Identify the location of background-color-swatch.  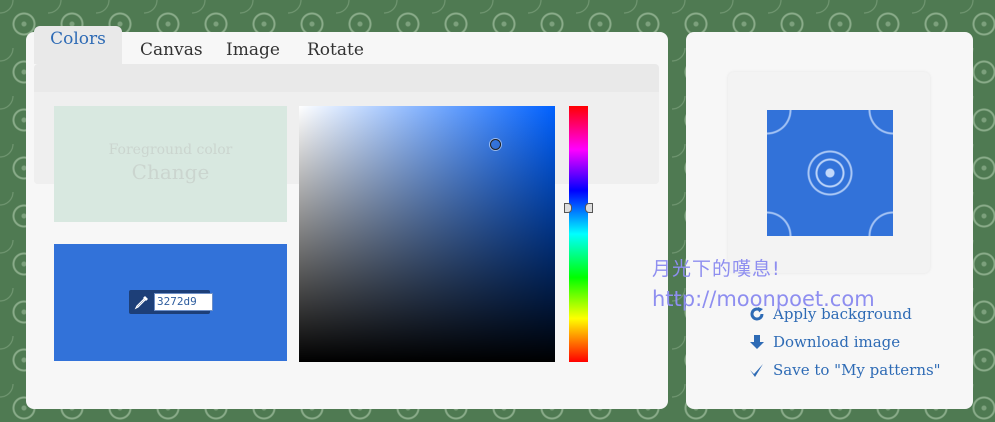
(170, 302).